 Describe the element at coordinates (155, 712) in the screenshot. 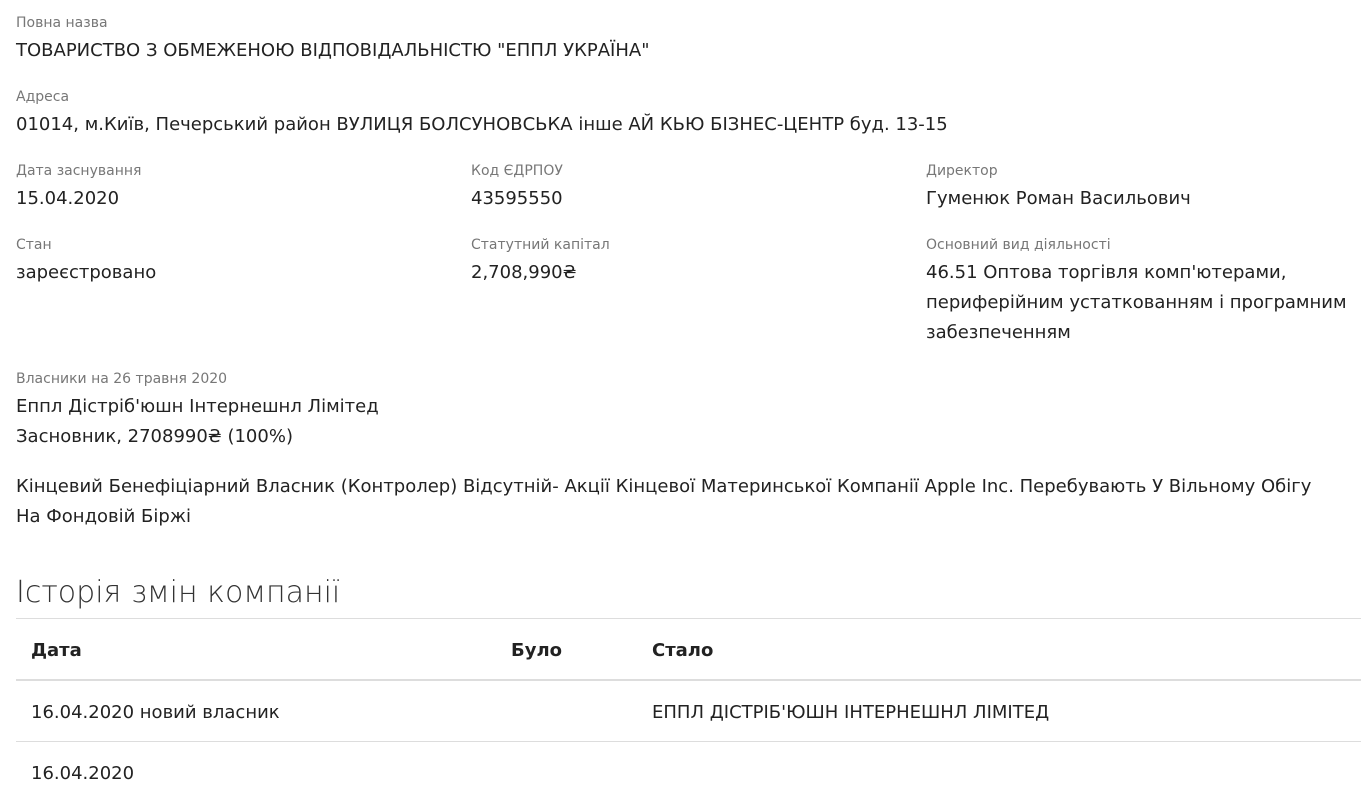

I see `table-row-date: 16.04.2020 новий власник` at that location.